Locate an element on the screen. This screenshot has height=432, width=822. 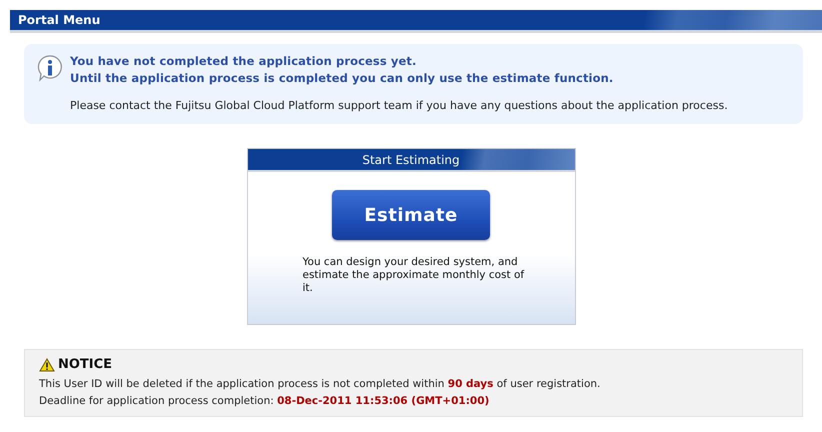
notice-text: This User ID will be deleted if the application process is not completed within 90 days of user registration. is located at coordinates (320, 384).